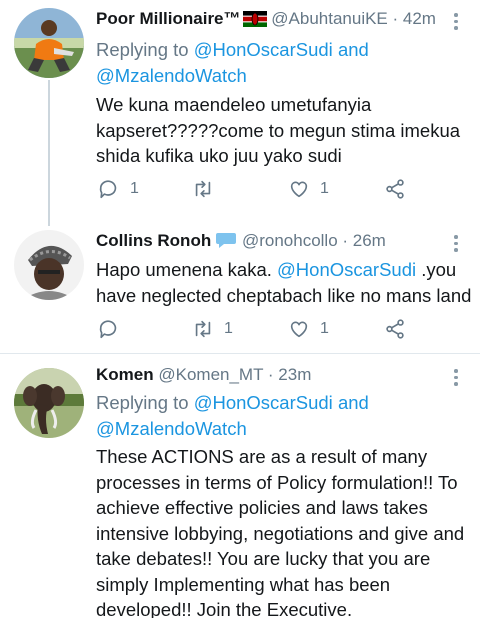 Image resolution: width=480 pixels, height=618 pixels. I want to click on tweet-text-line: Hapo umenena kaka. @HonOscarSudi .you, so click(283, 270).